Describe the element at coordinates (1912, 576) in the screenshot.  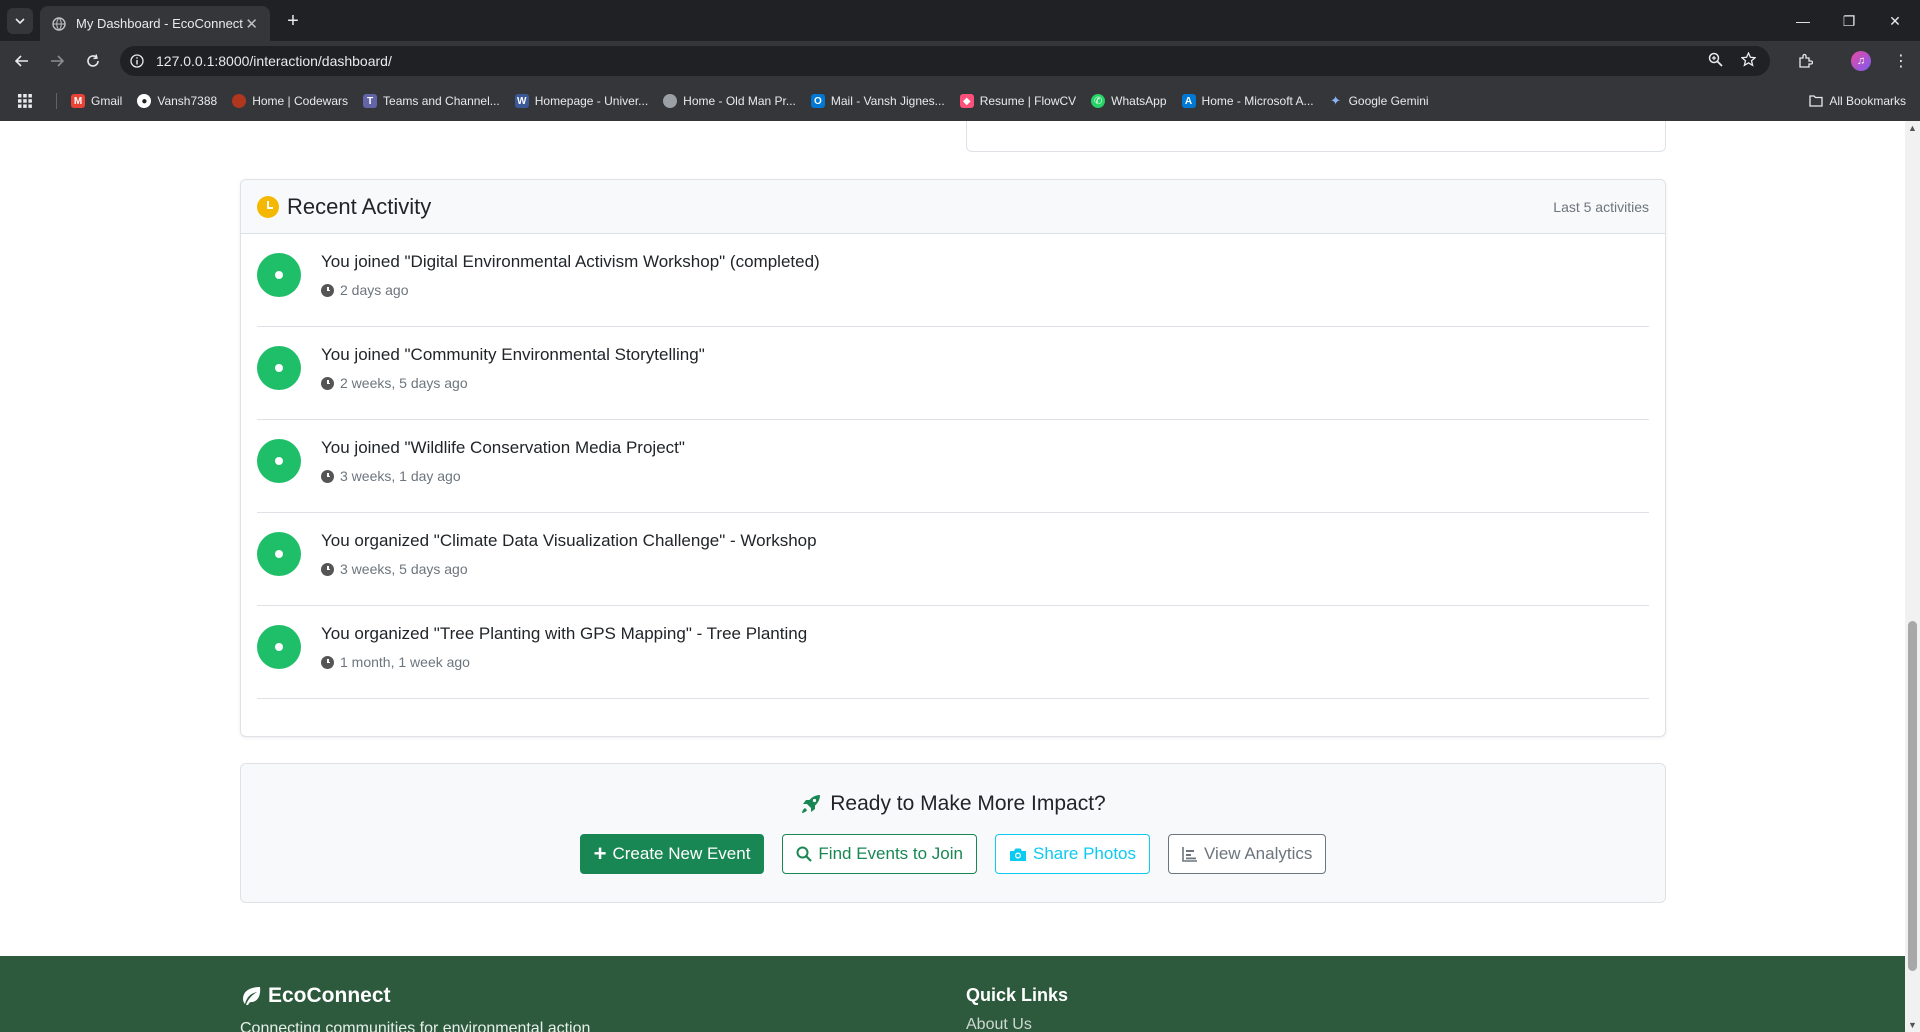
I see `page-scrollbar: ▲ ▼` at that location.